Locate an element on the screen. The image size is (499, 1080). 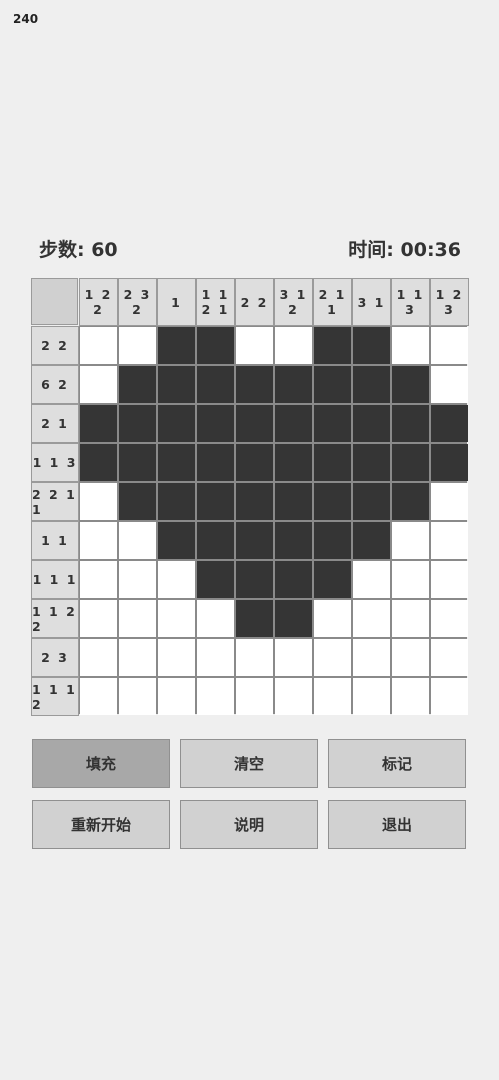
mark-button: 标记 is located at coordinates (397, 763).